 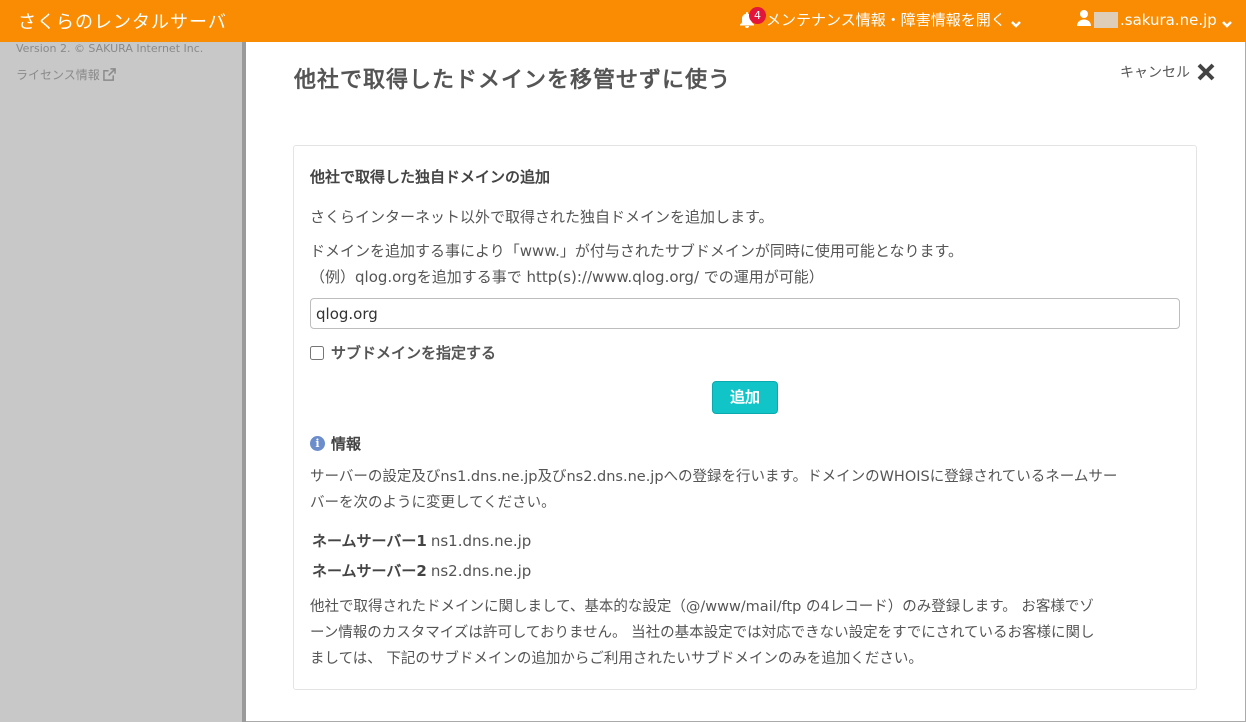 I want to click on license-link: ライセンス情報, so click(x=66, y=74).